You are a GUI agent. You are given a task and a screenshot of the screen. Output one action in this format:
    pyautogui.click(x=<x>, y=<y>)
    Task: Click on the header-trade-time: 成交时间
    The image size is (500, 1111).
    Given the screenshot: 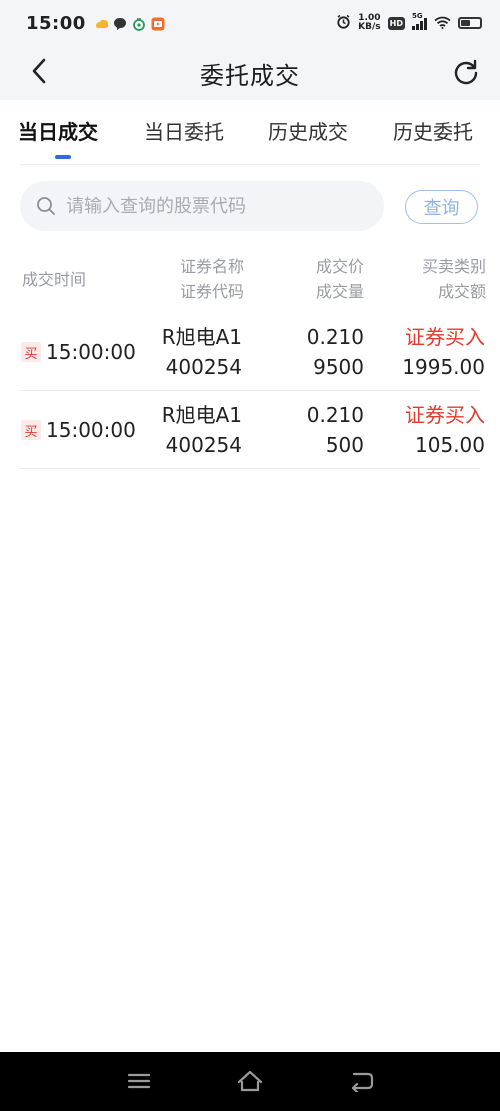 What is the action you would take?
    pyautogui.click(x=54, y=279)
    